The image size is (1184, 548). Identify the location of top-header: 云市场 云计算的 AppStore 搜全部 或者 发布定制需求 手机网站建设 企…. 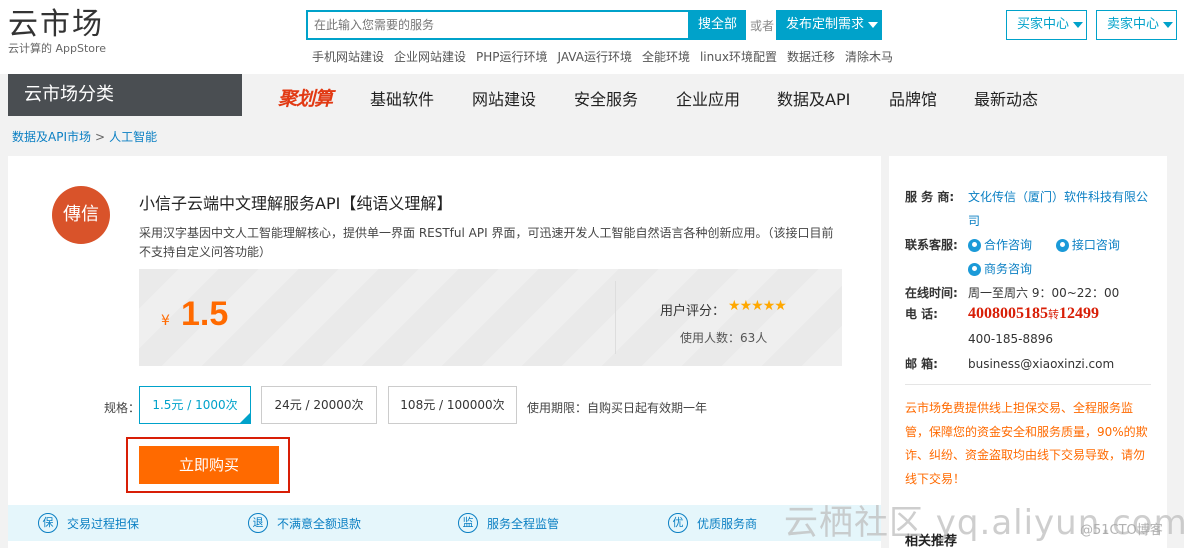
(592, 37).